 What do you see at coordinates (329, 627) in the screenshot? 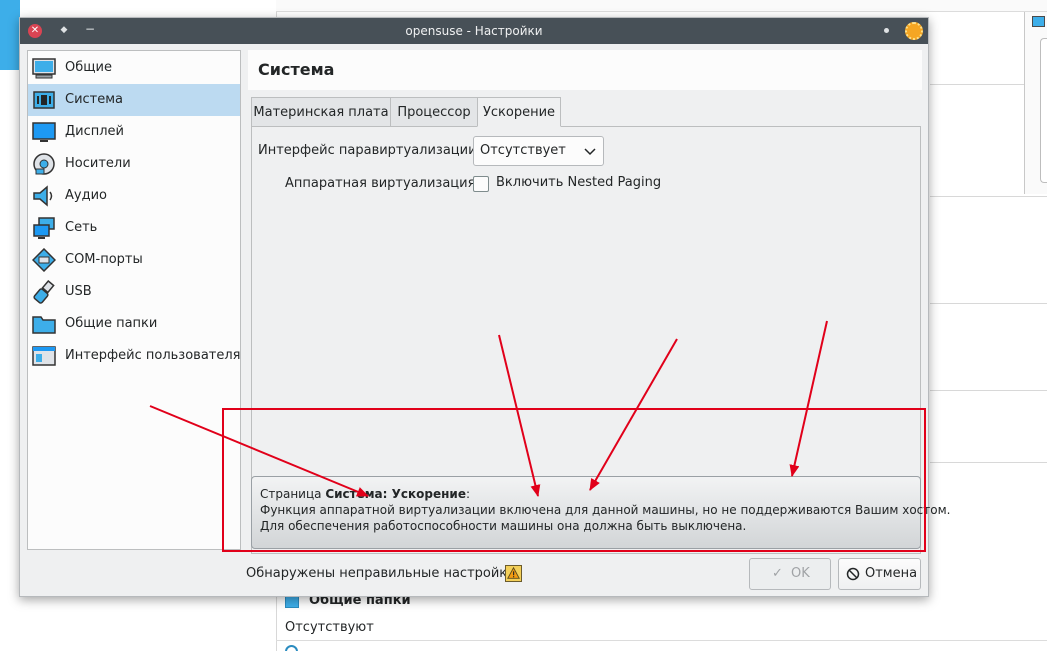
I see `shared-folders-section-value: Отсутствуют` at bounding box center [329, 627].